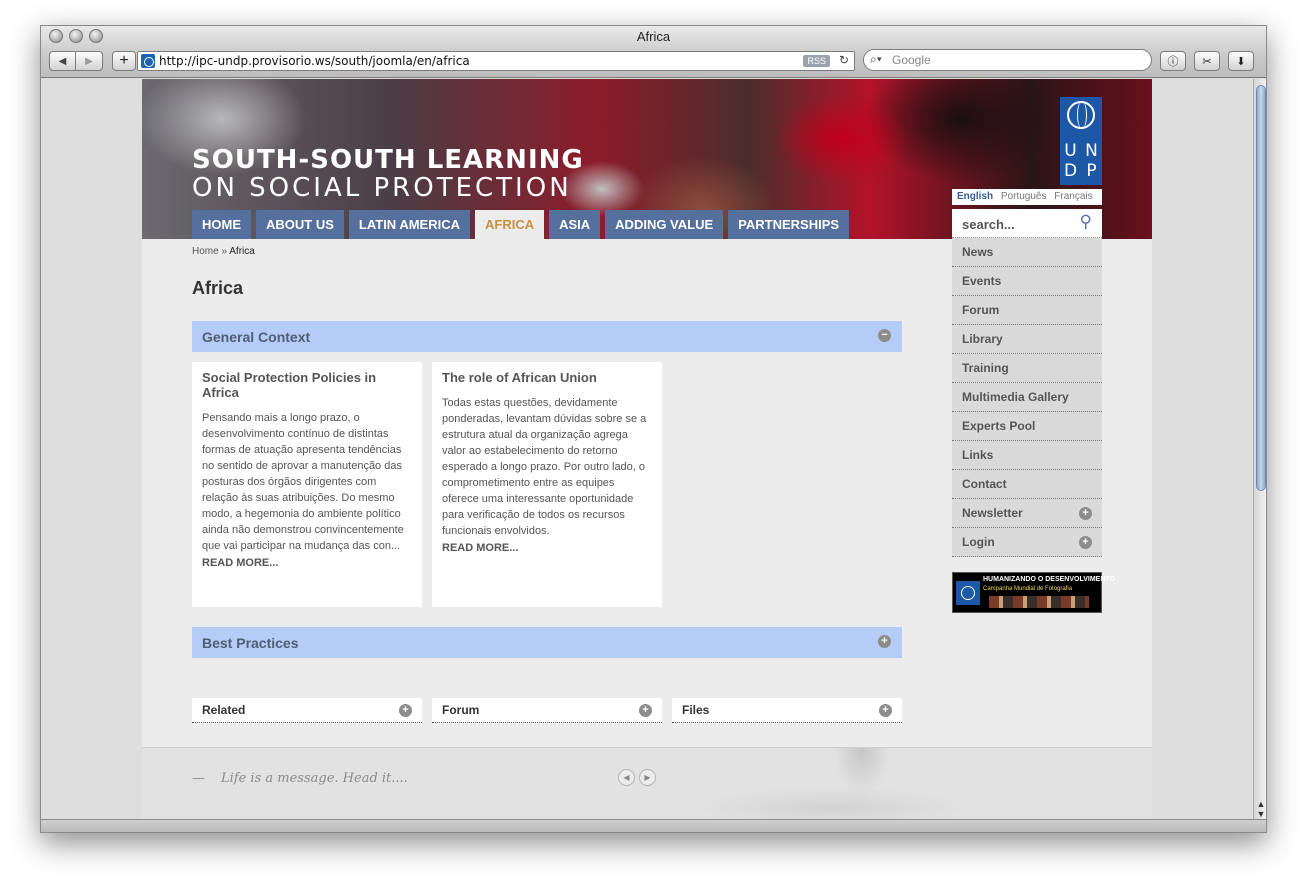 This screenshot has width=1307, height=888. What do you see at coordinates (1073, 196) in the screenshot?
I see `language-french: Français` at bounding box center [1073, 196].